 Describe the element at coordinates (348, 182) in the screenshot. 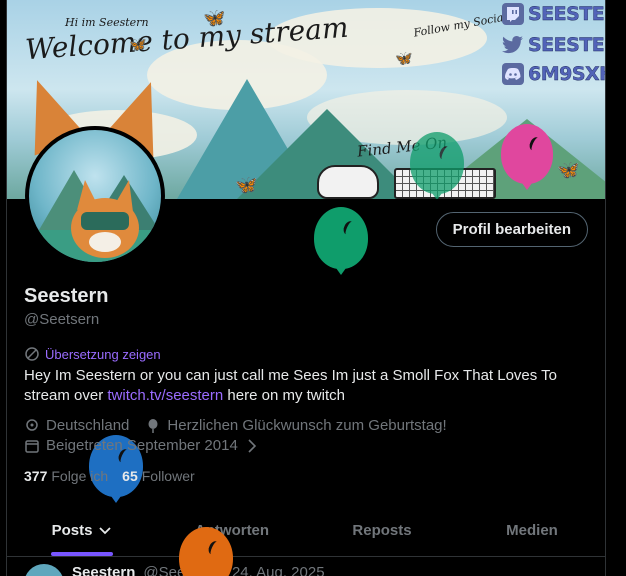

I see `controller-icon` at that location.